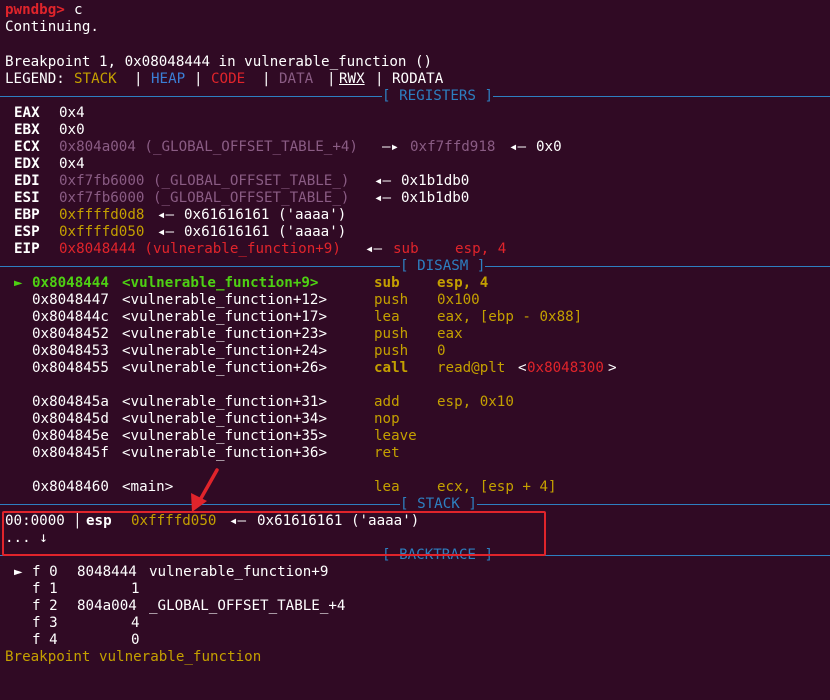  I want to click on disasm-separator: [ DISASM ], so click(415, 266).